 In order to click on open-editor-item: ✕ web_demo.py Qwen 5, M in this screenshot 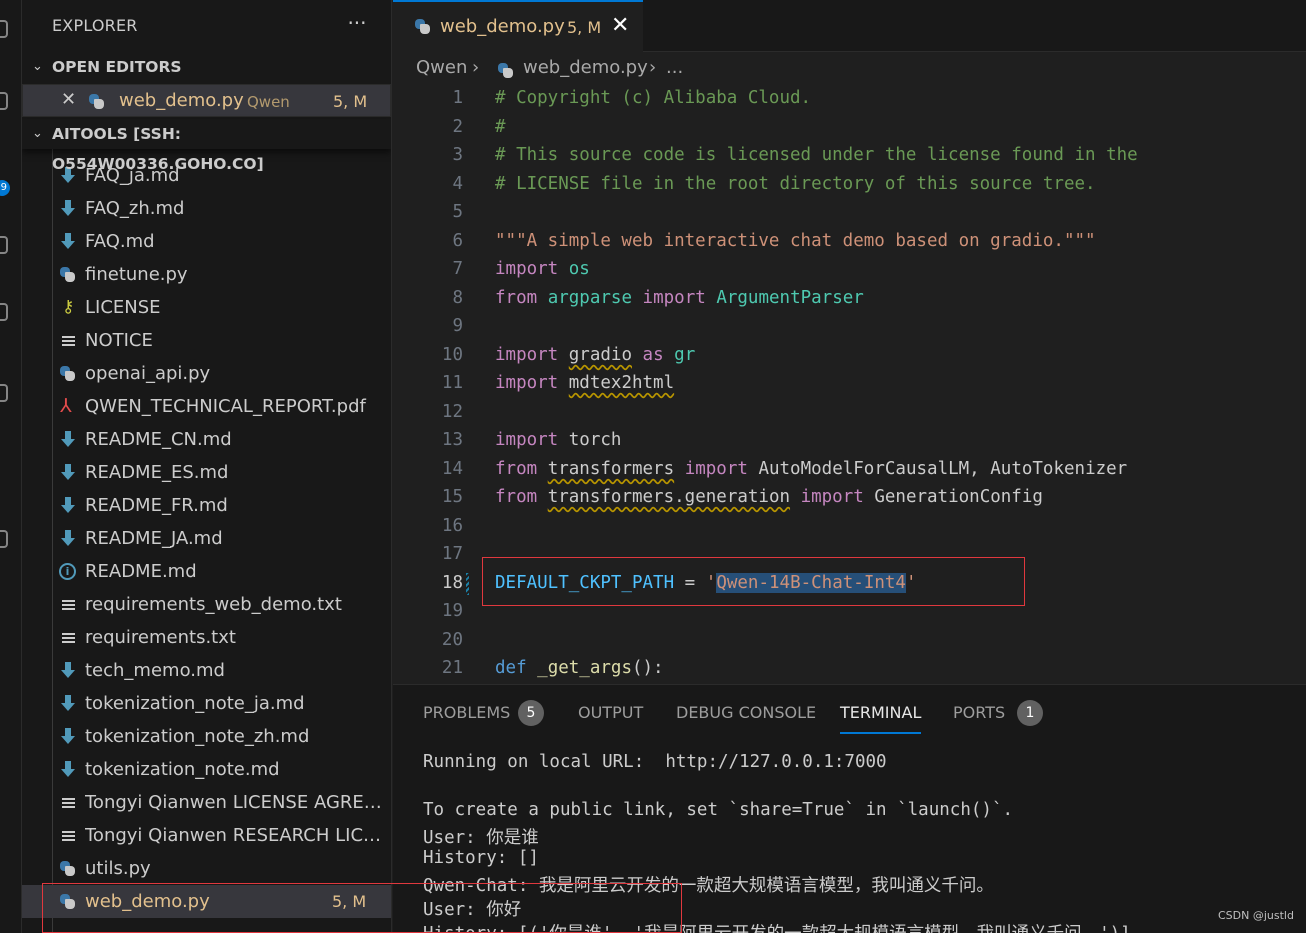, I will do `click(206, 100)`.